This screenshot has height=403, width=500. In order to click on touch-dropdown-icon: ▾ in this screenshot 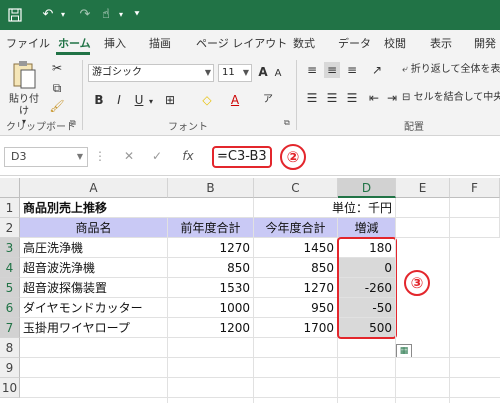, I will do `click(121, 15)`.